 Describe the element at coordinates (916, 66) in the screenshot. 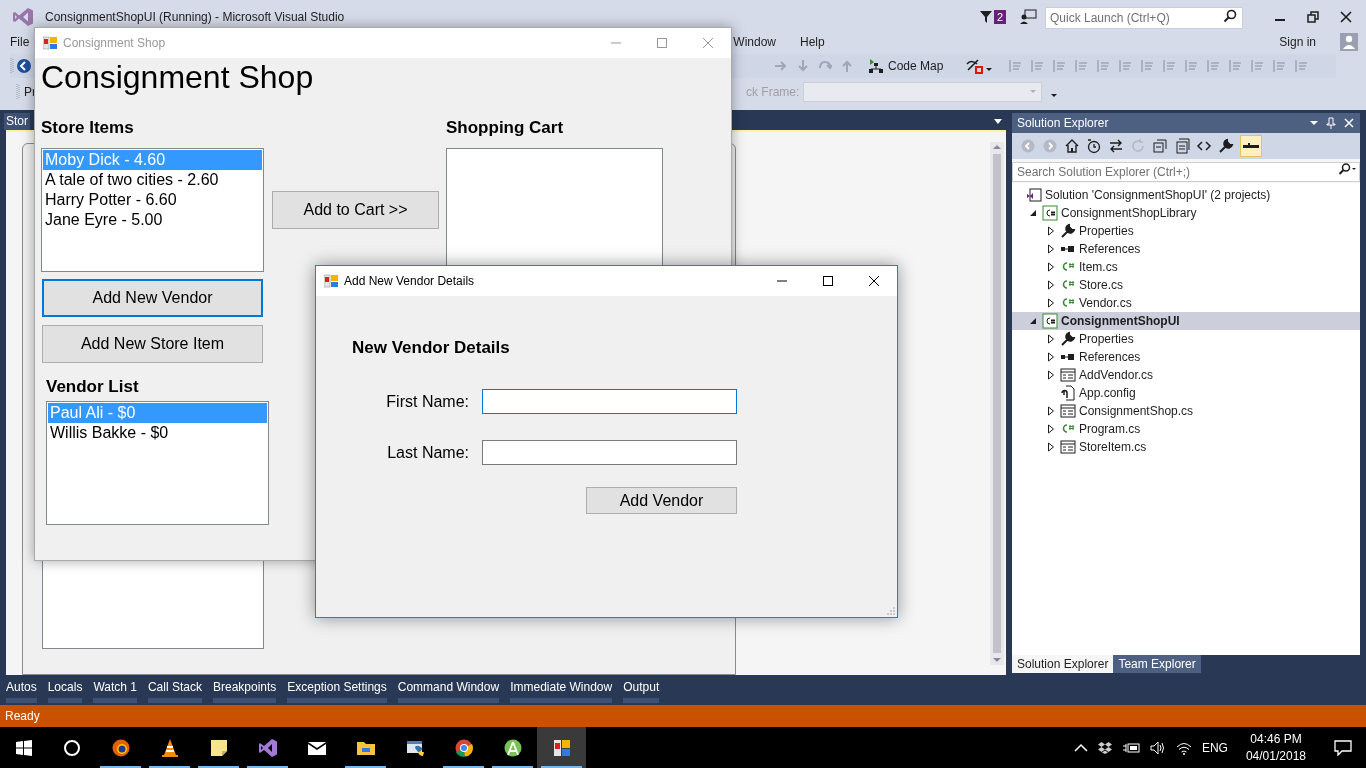

I see `code-map-button: Code Map` at that location.